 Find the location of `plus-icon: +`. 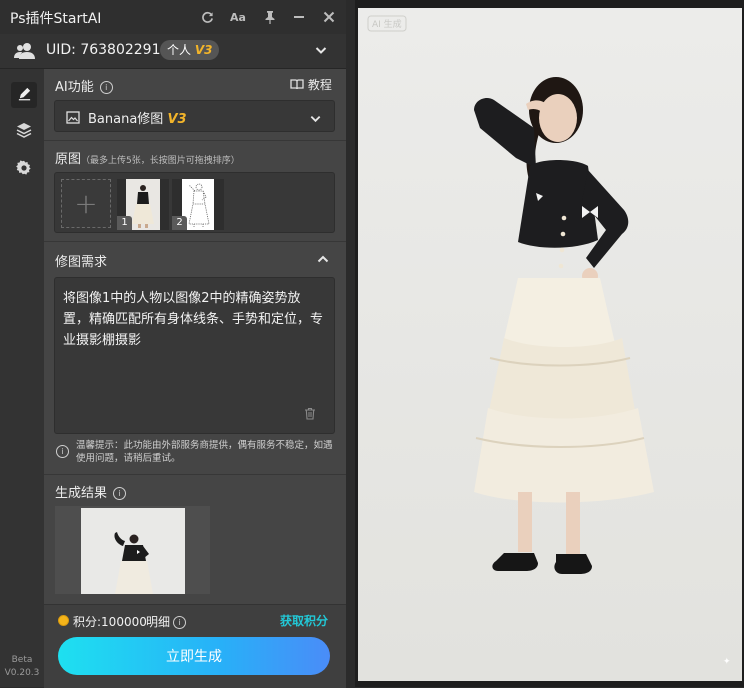

plus-icon: + is located at coordinates (86, 203).